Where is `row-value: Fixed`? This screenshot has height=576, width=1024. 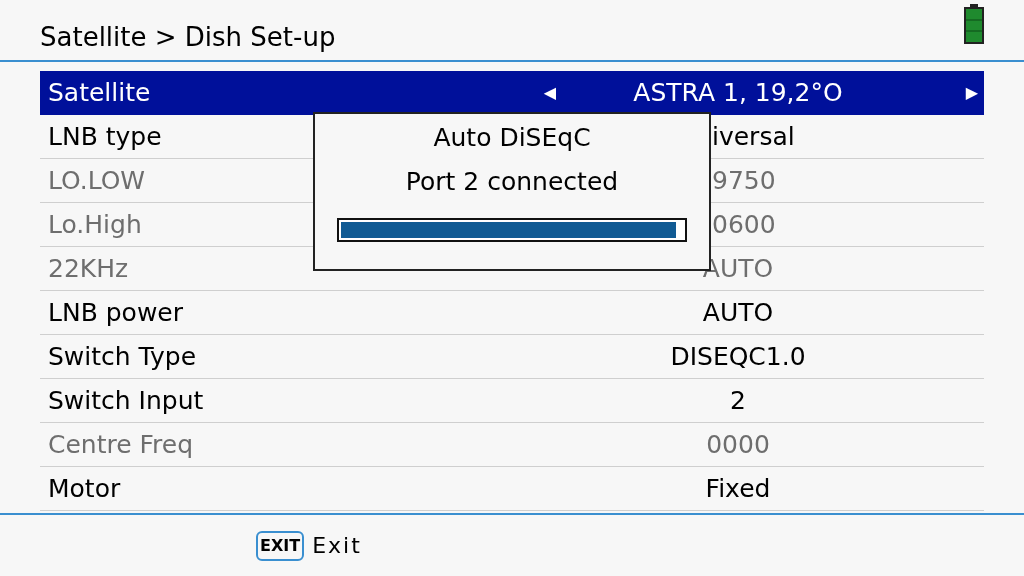
row-value: Fixed is located at coordinates (738, 488).